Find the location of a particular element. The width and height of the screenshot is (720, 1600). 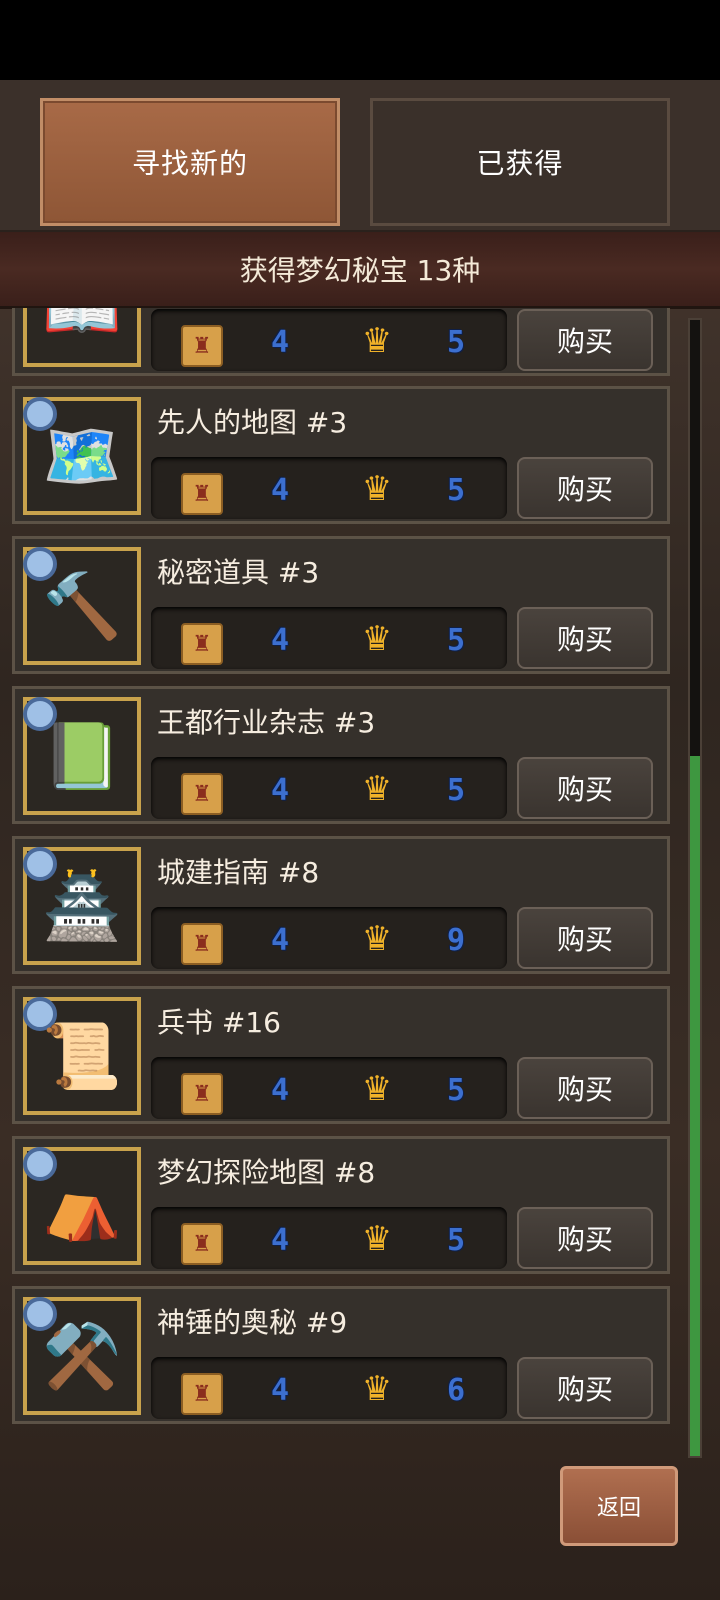

tent-icon: ⛺ is located at coordinates (82, 1206).